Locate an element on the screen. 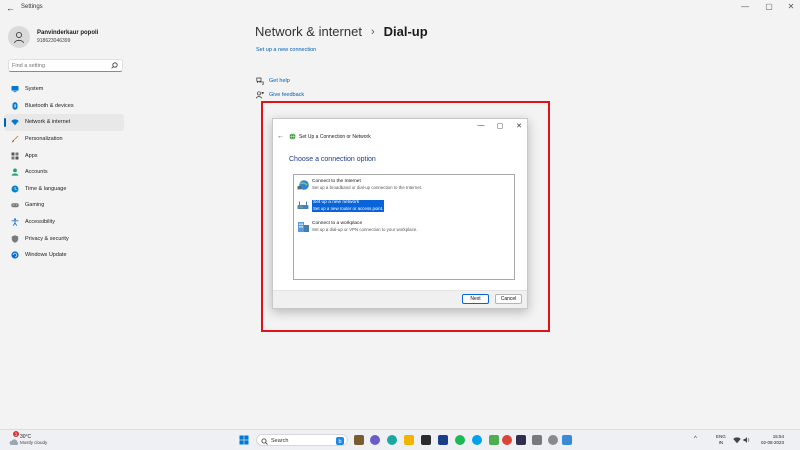  file-explorer-icon is located at coordinates (409, 440).